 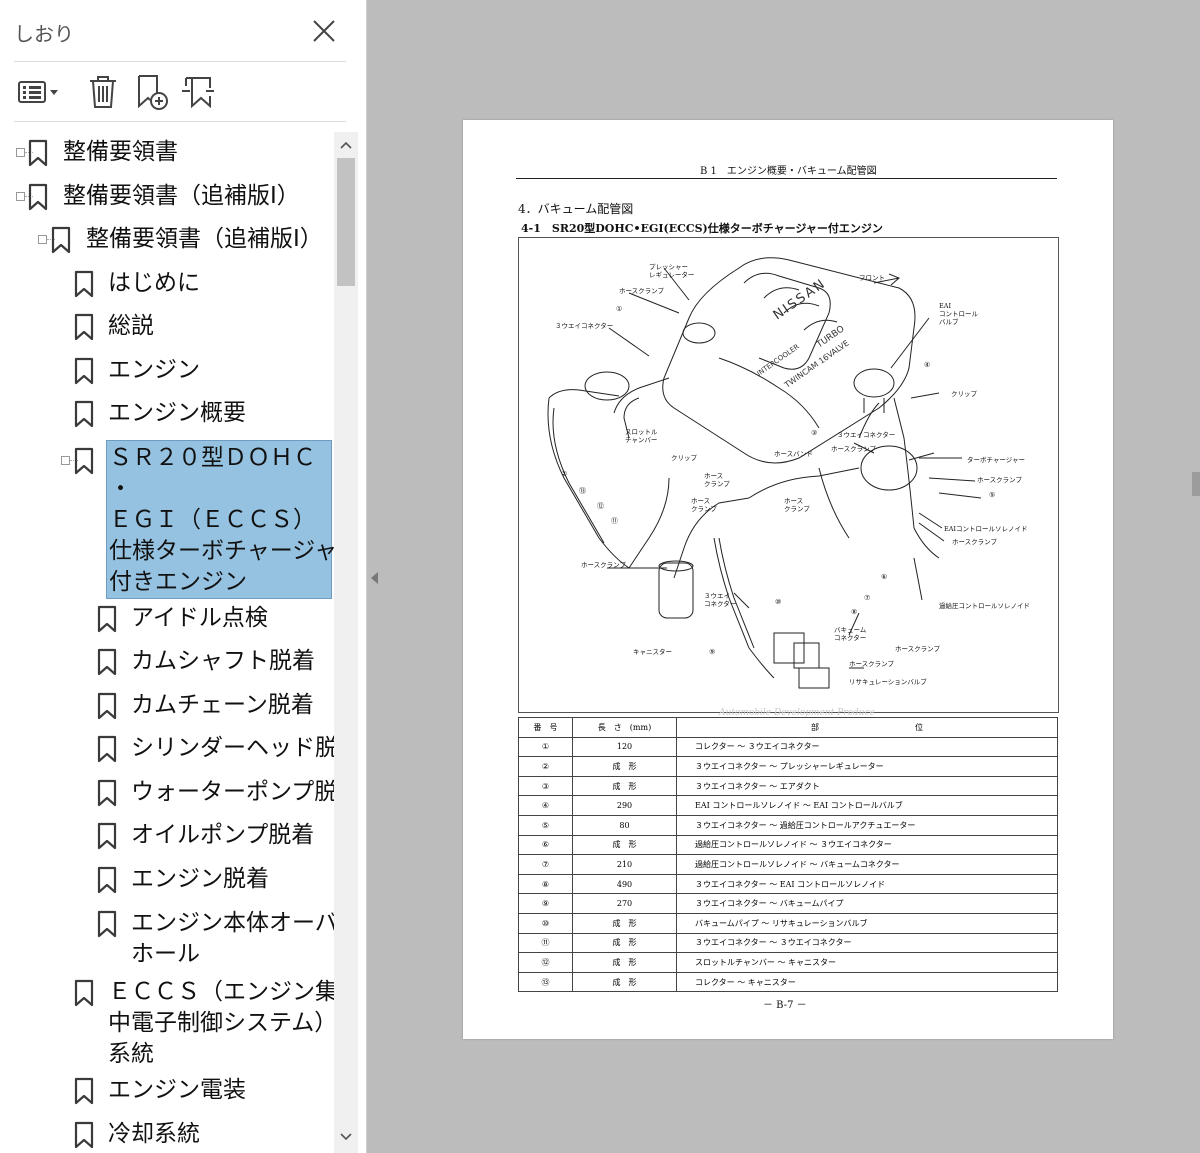 What do you see at coordinates (181, 196) in the screenshot?
I see `bookmark-label: 整備要領書（追補版Ⅰ）` at bounding box center [181, 196].